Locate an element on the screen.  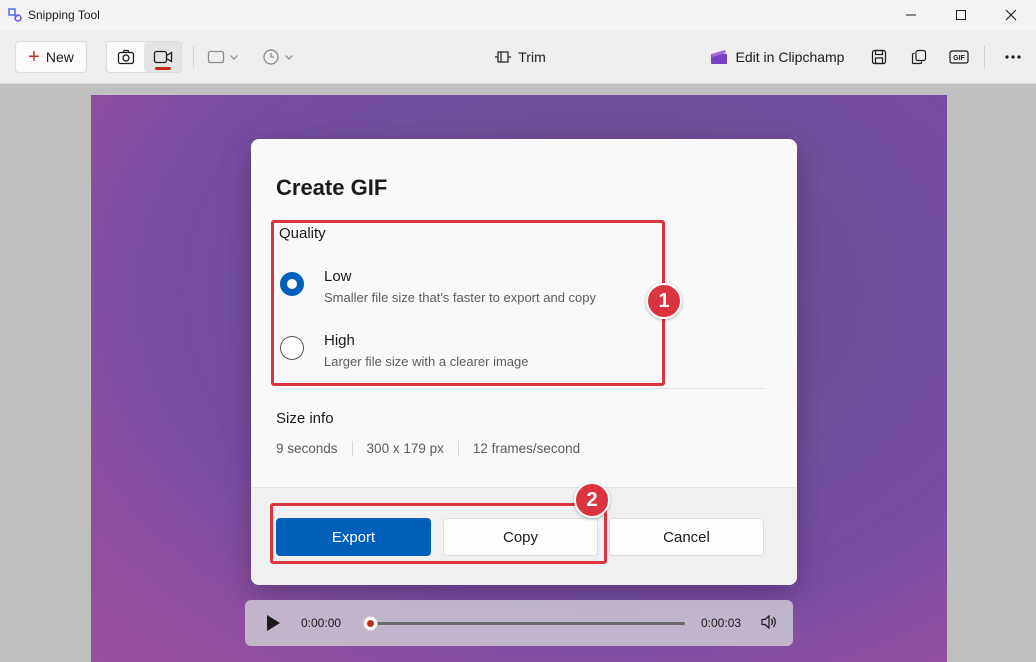
timer-dropdown is located at coordinates (278, 57).